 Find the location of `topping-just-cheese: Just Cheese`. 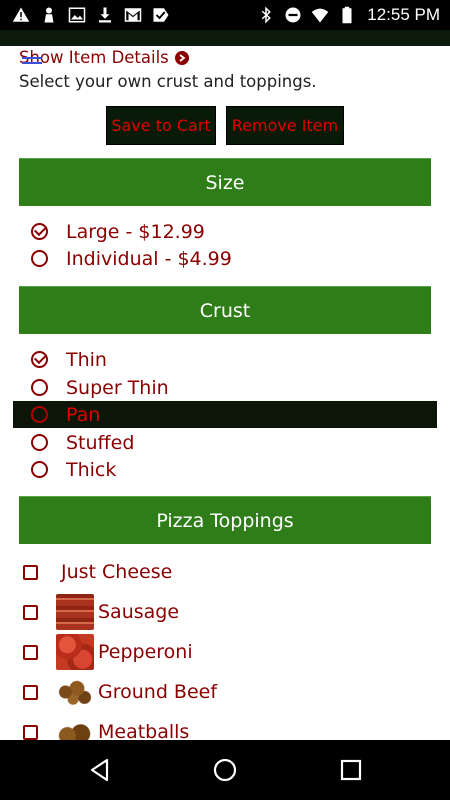

topping-just-cheese: Just Cheese is located at coordinates (225, 572).